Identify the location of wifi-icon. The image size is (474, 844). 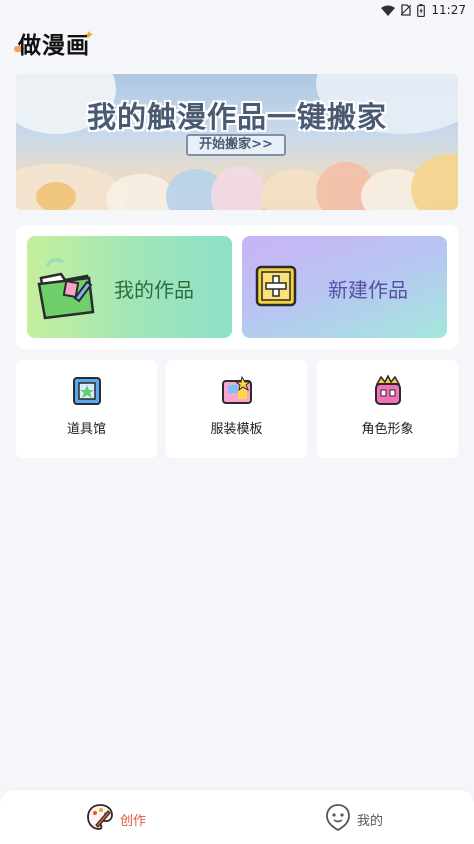
(388, 10).